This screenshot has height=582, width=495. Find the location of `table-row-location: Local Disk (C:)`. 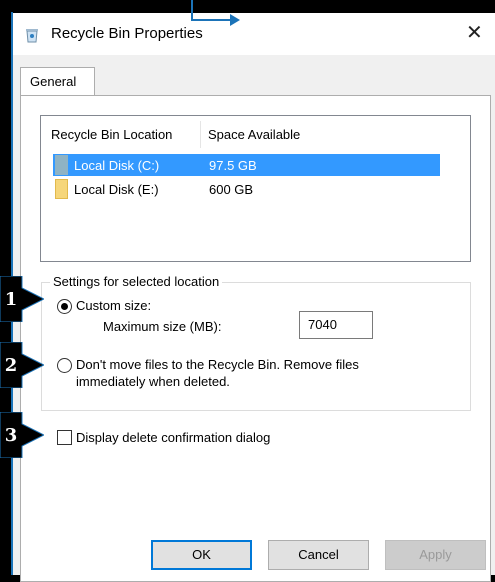

table-row-location: Local Disk (C:) is located at coordinates (116, 165).